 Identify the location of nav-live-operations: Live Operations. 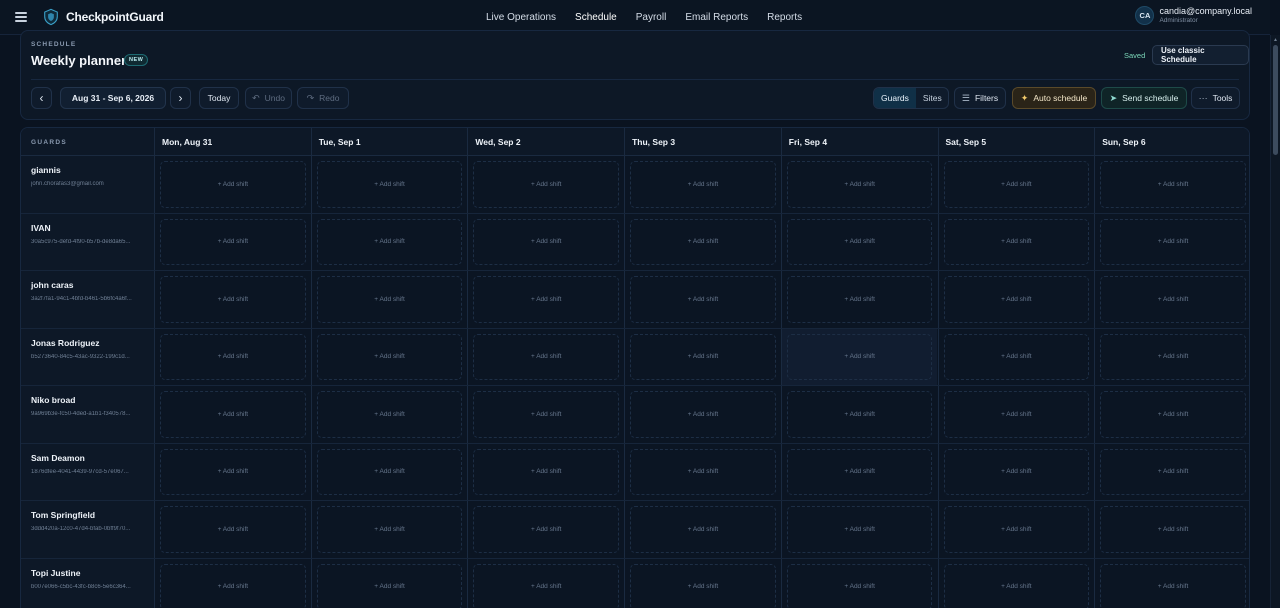
(521, 17).